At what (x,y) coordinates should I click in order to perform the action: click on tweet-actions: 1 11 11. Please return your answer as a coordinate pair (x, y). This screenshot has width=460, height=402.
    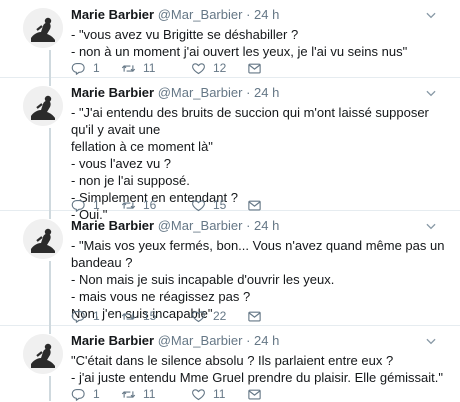
    Looking at the image, I should click on (169, 394).